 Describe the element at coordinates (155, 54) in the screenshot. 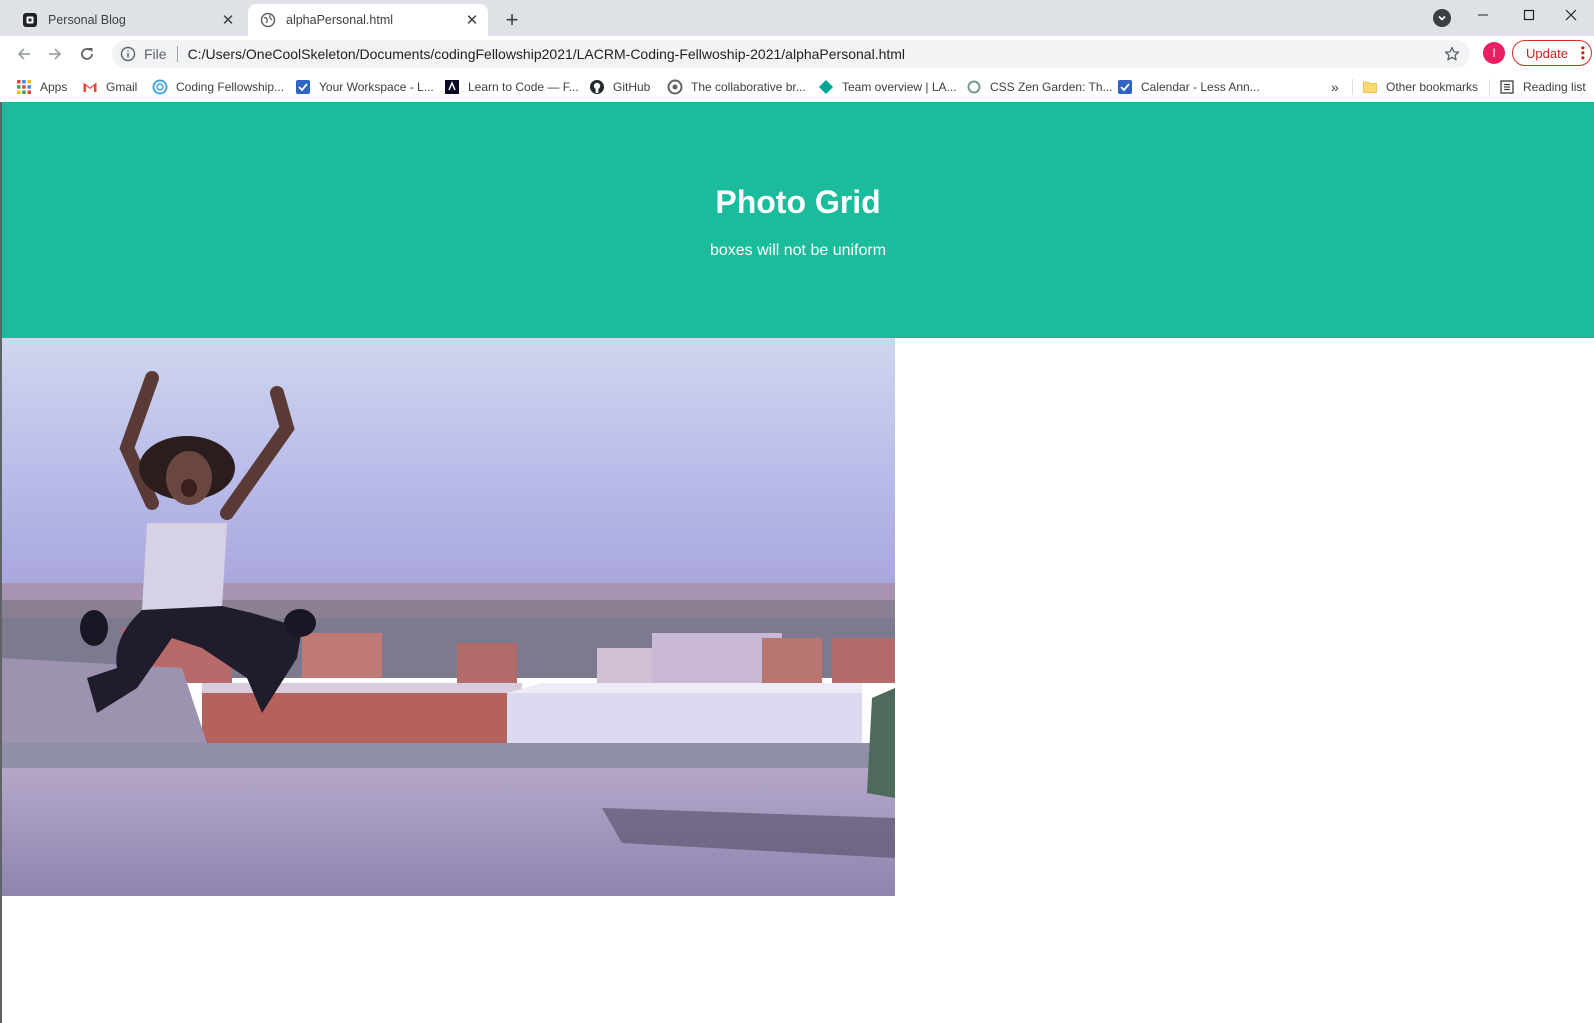

I see `scheme-label: File` at that location.